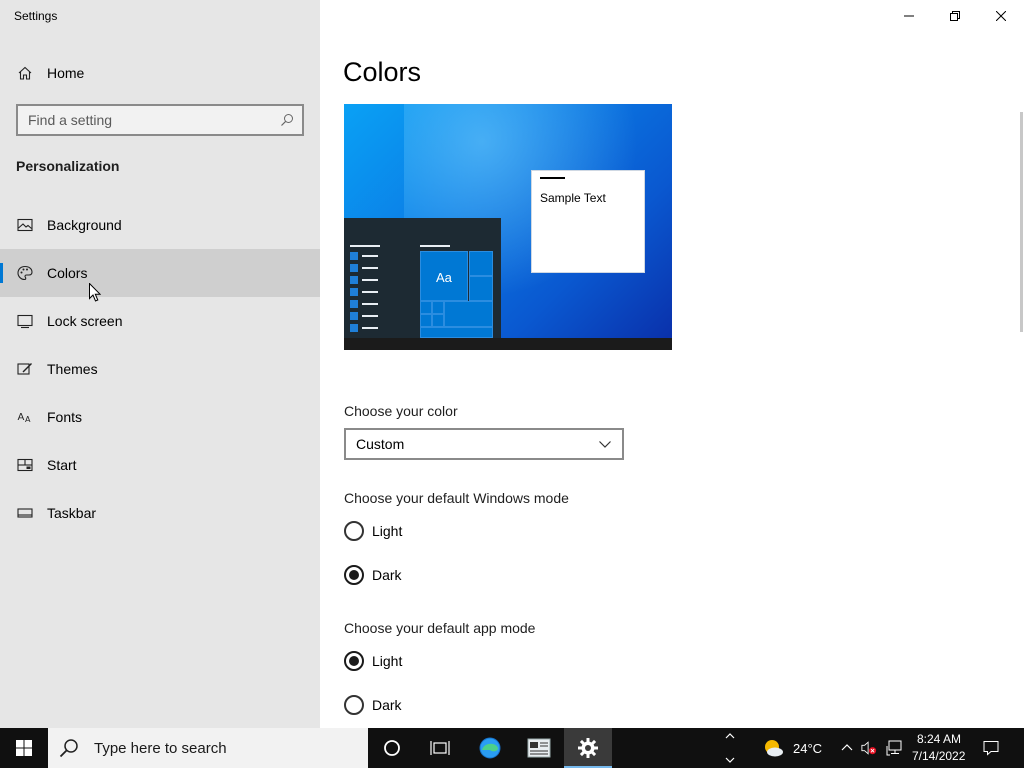 Image resolution: width=1024 pixels, height=768 pixels. I want to click on restore-button, so click(955, 16).